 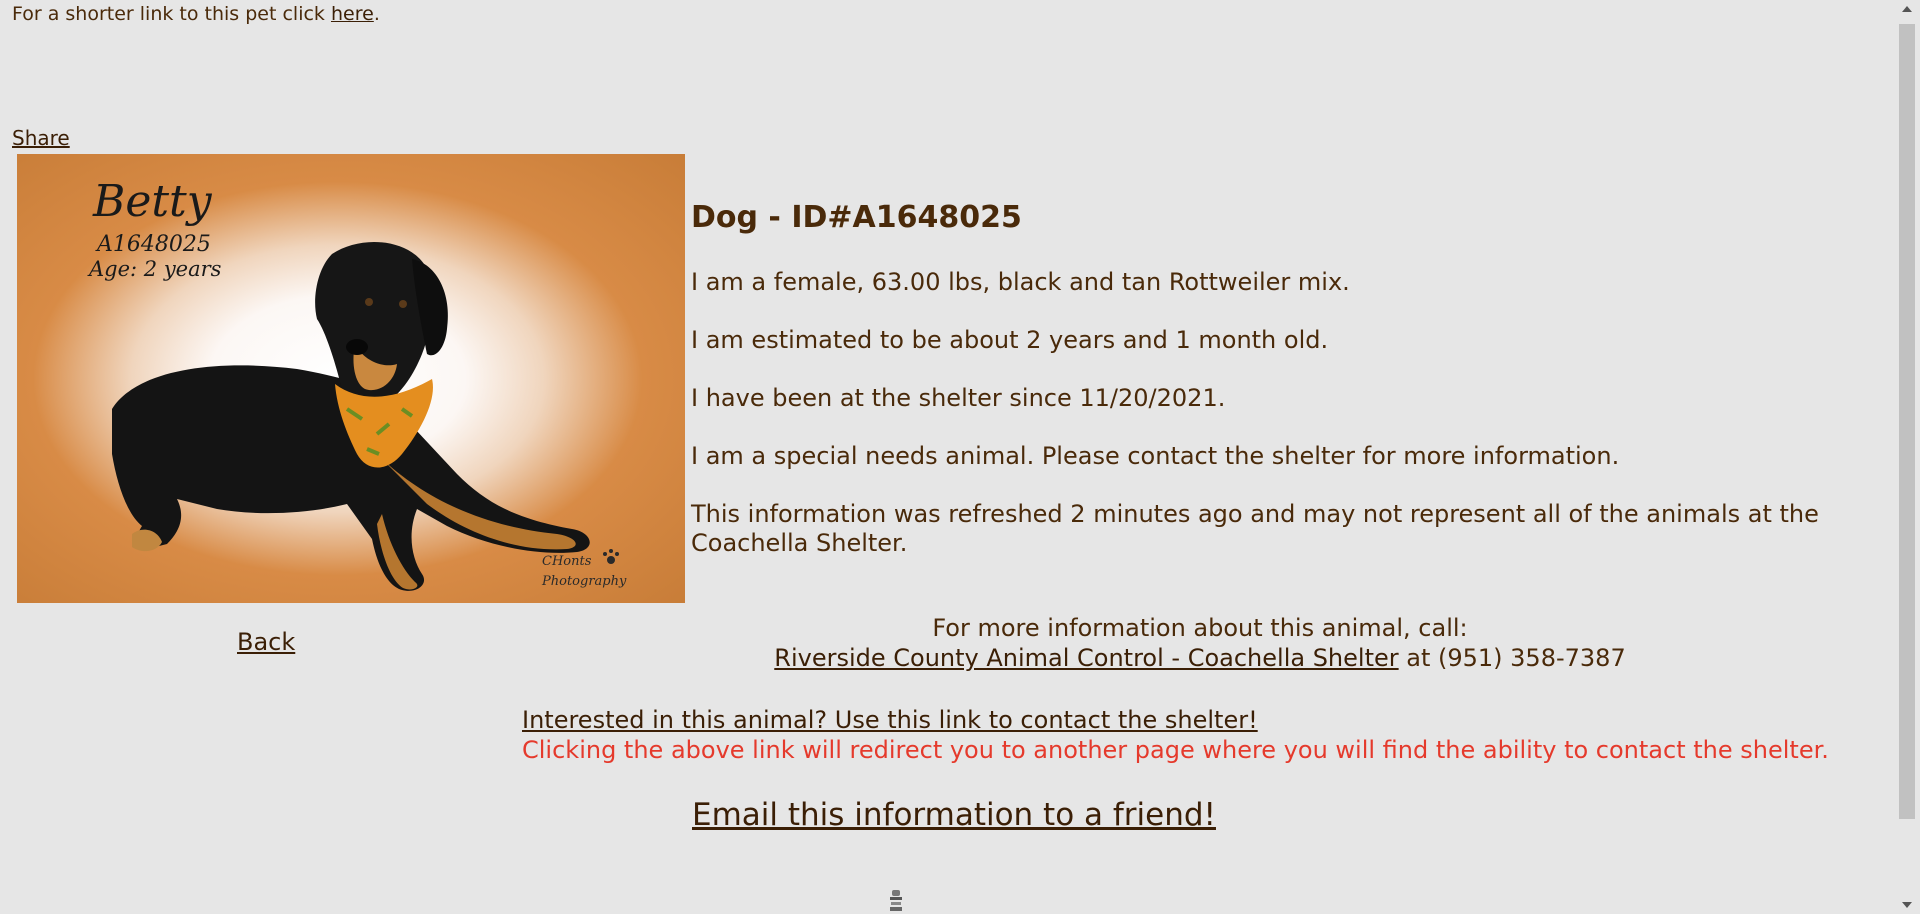 I want to click on dog-nose, so click(x=357, y=347).